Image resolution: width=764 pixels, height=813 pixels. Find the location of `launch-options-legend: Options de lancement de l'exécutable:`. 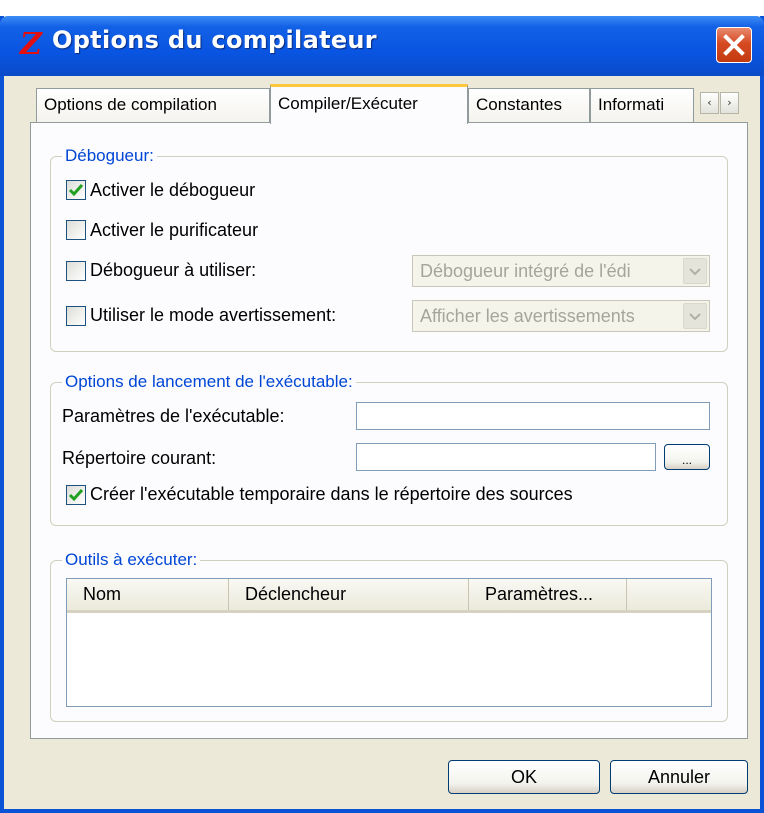

launch-options-legend: Options de lancement de l'exécutable: is located at coordinates (209, 382).